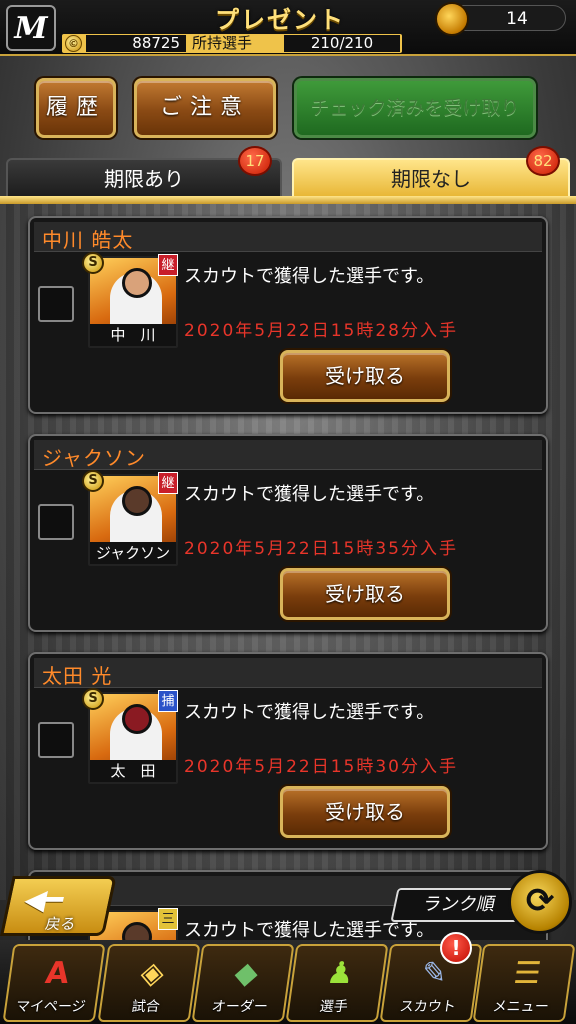 Image resolution: width=576 pixels, height=1024 pixels. Describe the element at coordinates (205, 108) in the screenshot. I see `caution-button: ご注意` at that location.